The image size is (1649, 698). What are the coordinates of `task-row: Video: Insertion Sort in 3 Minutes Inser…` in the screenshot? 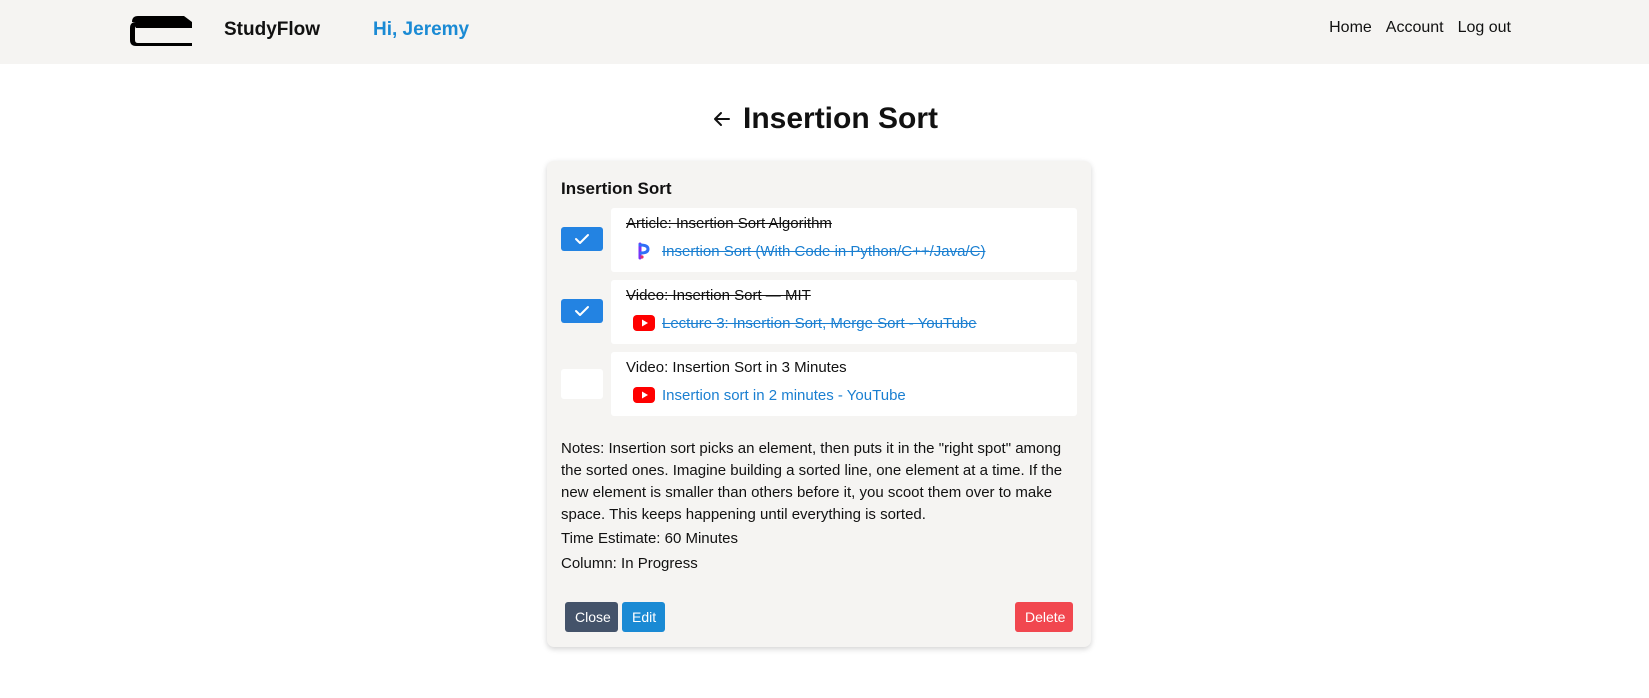 It's located at (819, 384).